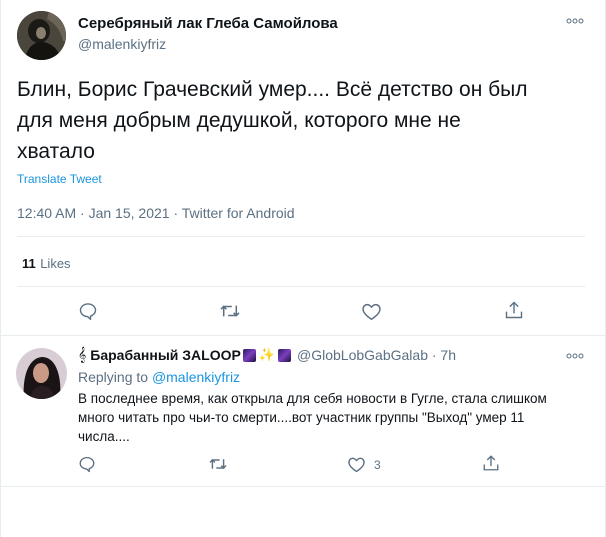 The image size is (606, 537). What do you see at coordinates (377, 465) in the screenshot?
I see `reply-like-count: 3` at bounding box center [377, 465].